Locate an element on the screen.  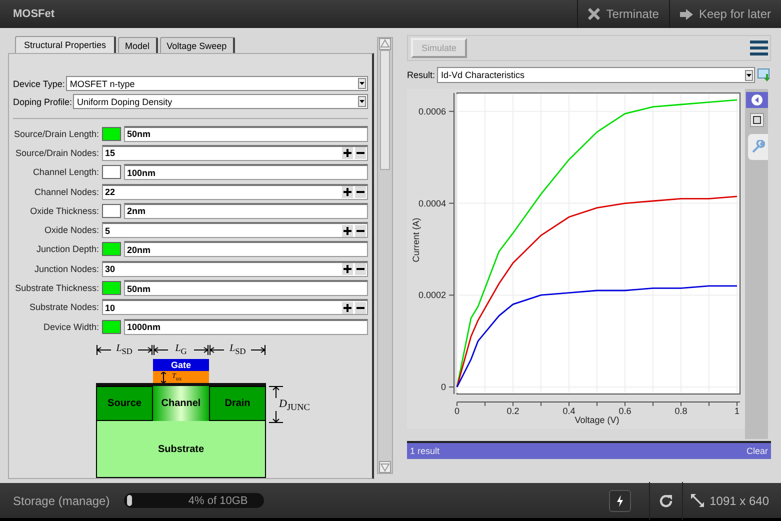
scroll-thumb is located at coordinates (385, 110).